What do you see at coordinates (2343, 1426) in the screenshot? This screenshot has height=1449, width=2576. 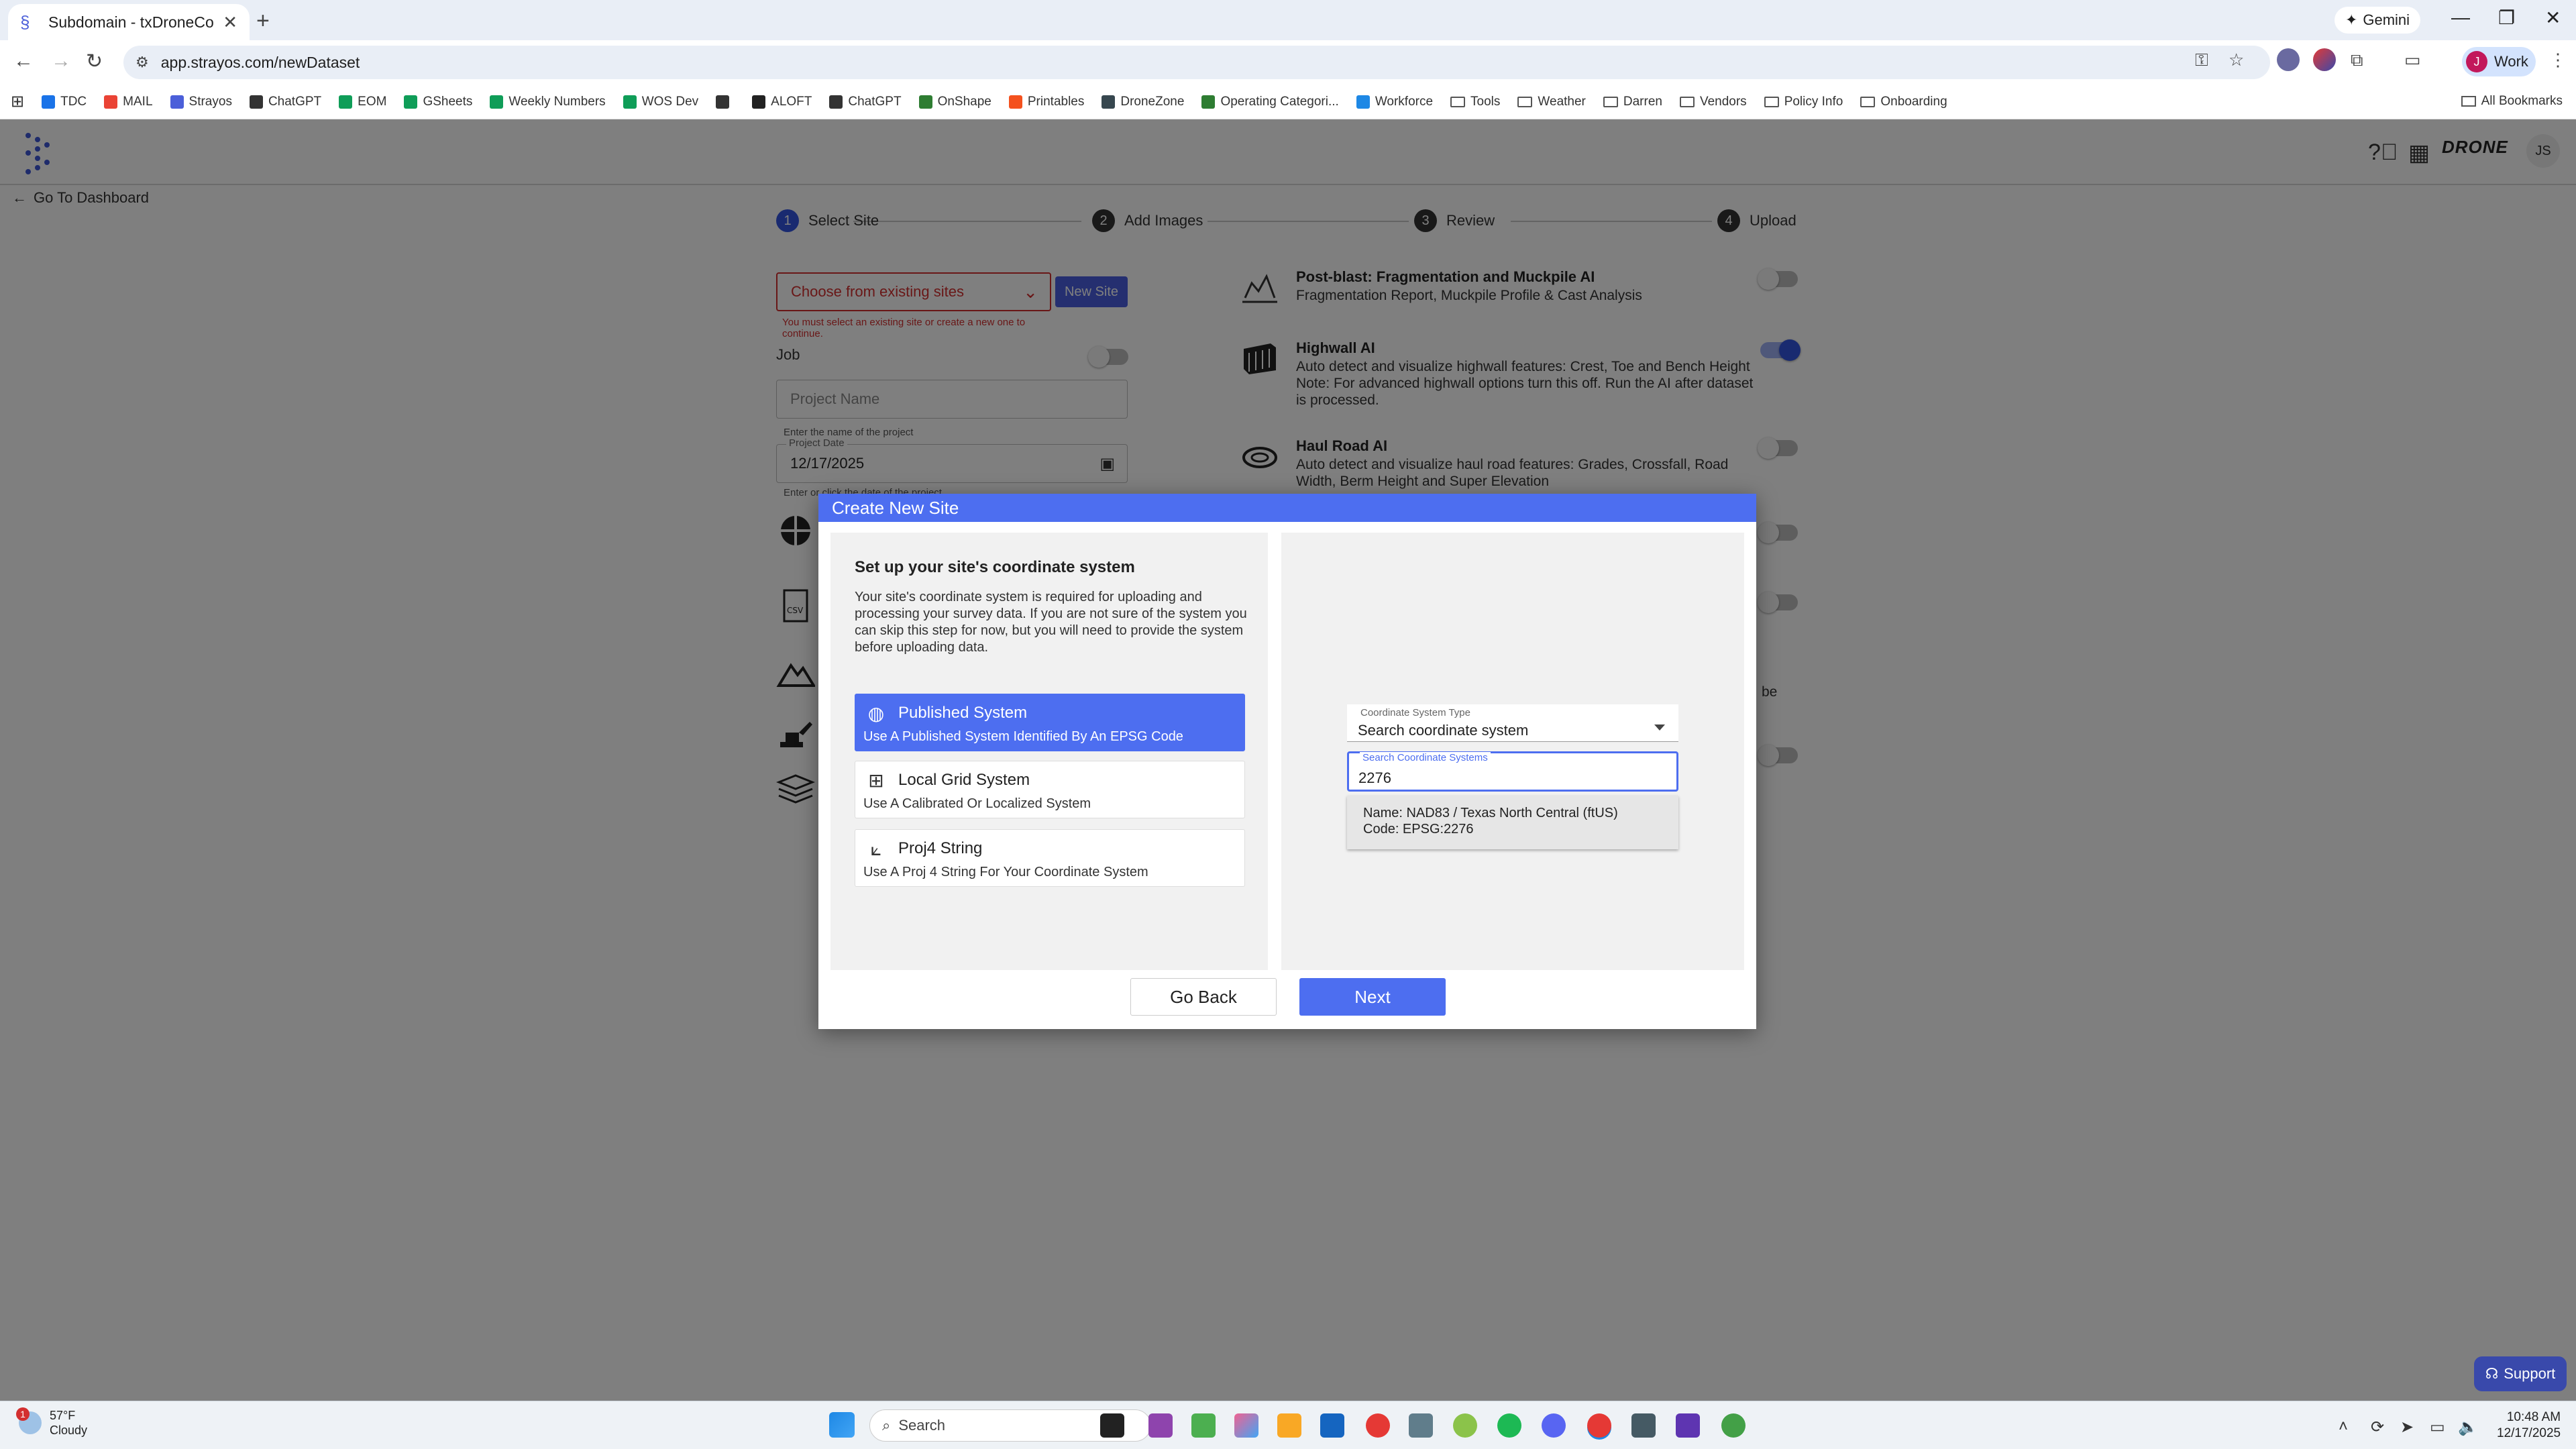 I see `chevron-up-icon: ˄` at bounding box center [2343, 1426].